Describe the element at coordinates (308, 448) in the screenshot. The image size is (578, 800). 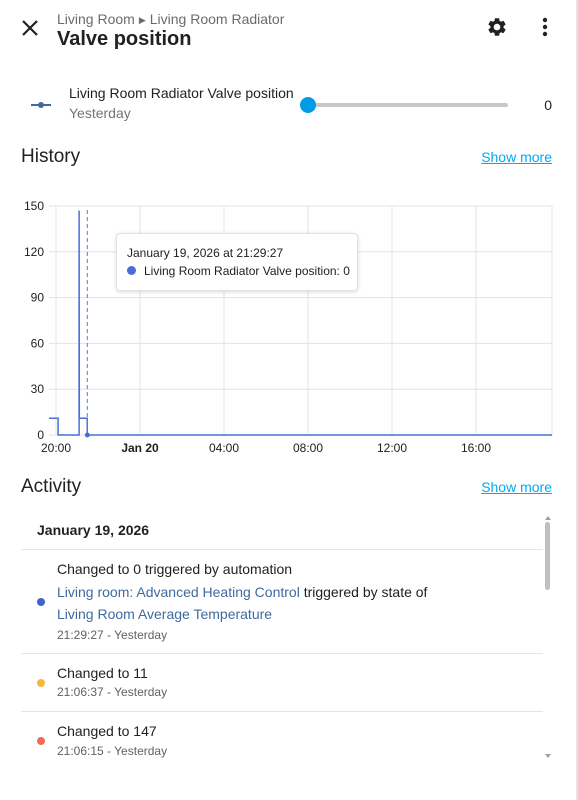
I see `x-tick-label: 08:00` at that location.